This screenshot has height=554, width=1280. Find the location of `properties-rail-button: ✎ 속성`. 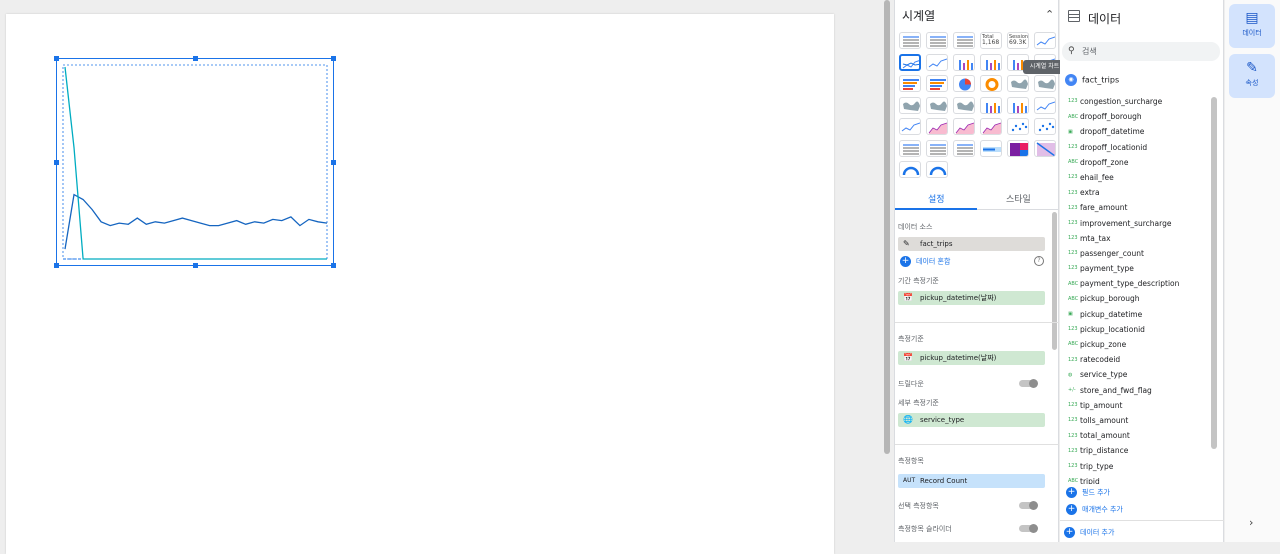

properties-rail-button: ✎ 속성 is located at coordinates (1252, 76).